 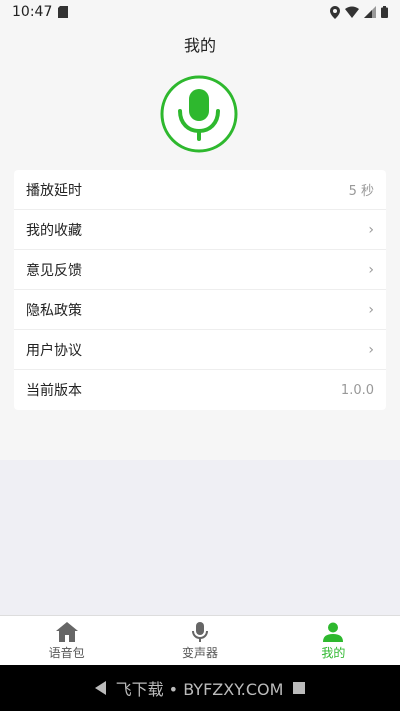 I want to click on setting-row-user-agreement: 用户协议 ›, so click(x=200, y=350).